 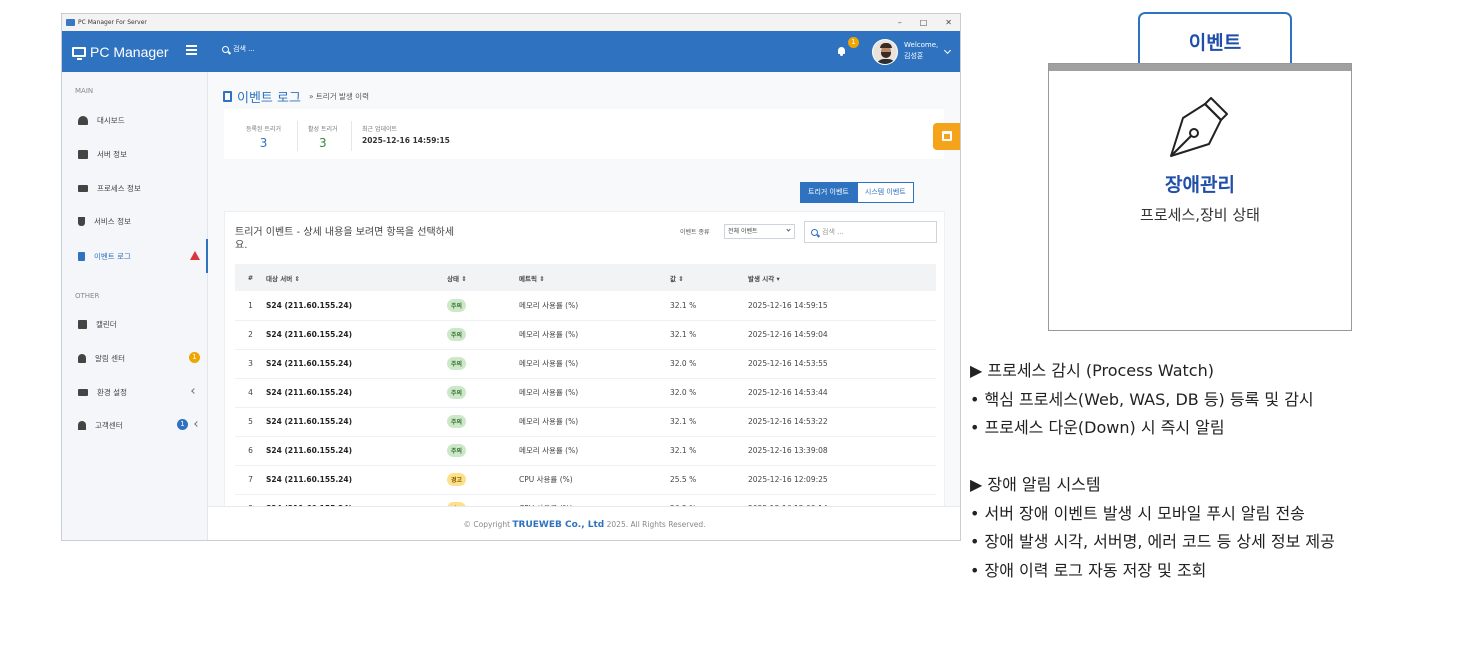 I want to click on dashboard-icon, so click(x=83, y=120).